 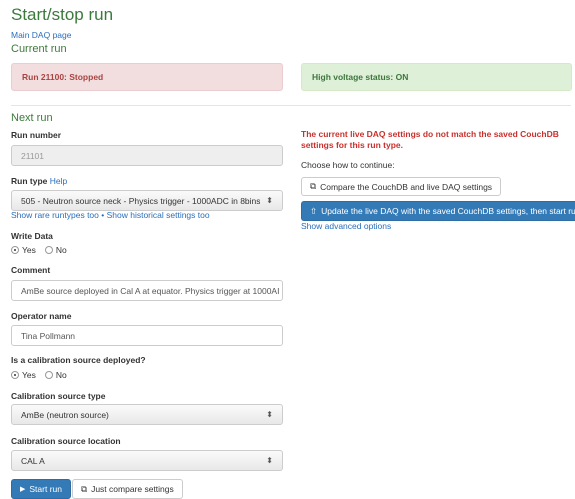 I want to click on choose-text: Choose how to continue:, so click(x=348, y=165).